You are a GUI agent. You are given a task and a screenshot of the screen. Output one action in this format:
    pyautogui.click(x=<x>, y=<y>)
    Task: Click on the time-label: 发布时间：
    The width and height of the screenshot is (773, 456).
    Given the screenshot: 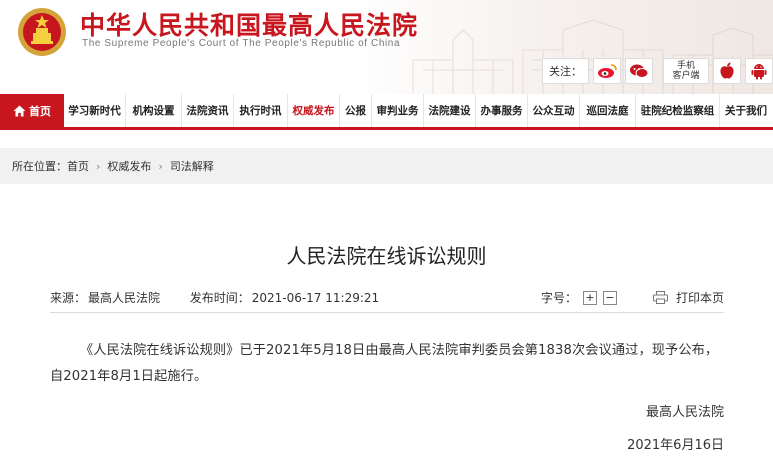 What is the action you would take?
    pyautogui.click(x=219, y=298)
    